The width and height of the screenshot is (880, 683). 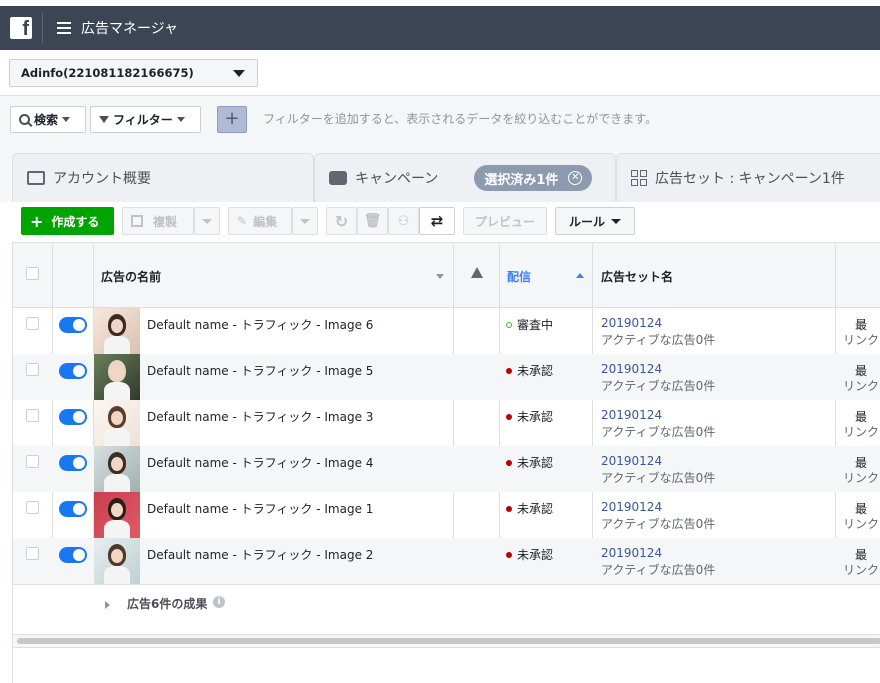 I want to click on app-title: 広告マネージャ, so click(x=130, y=29).